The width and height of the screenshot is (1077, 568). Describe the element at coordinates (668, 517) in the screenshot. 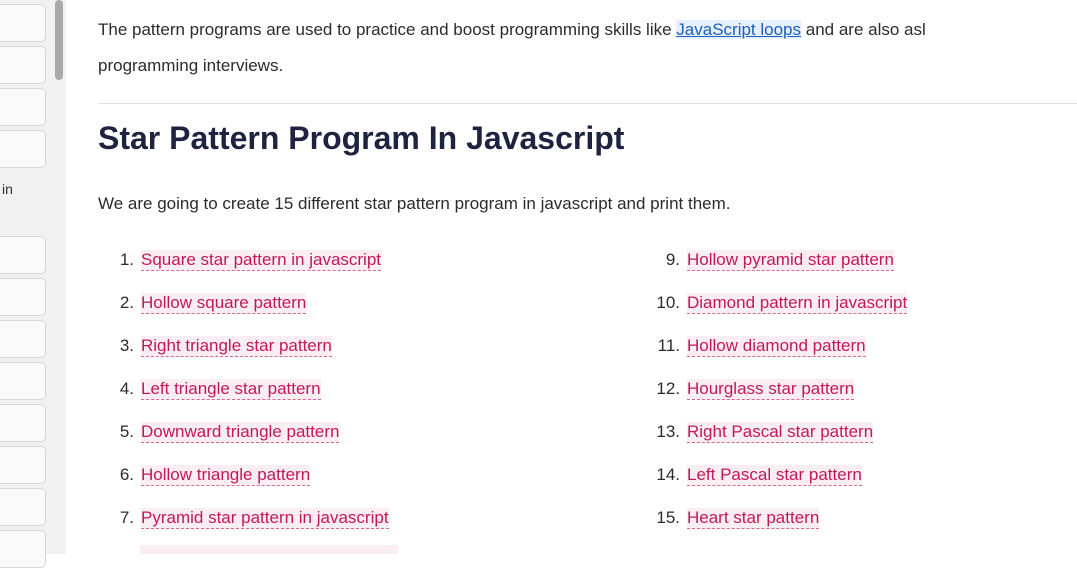

I see `list-item-number: 15.` at that location.